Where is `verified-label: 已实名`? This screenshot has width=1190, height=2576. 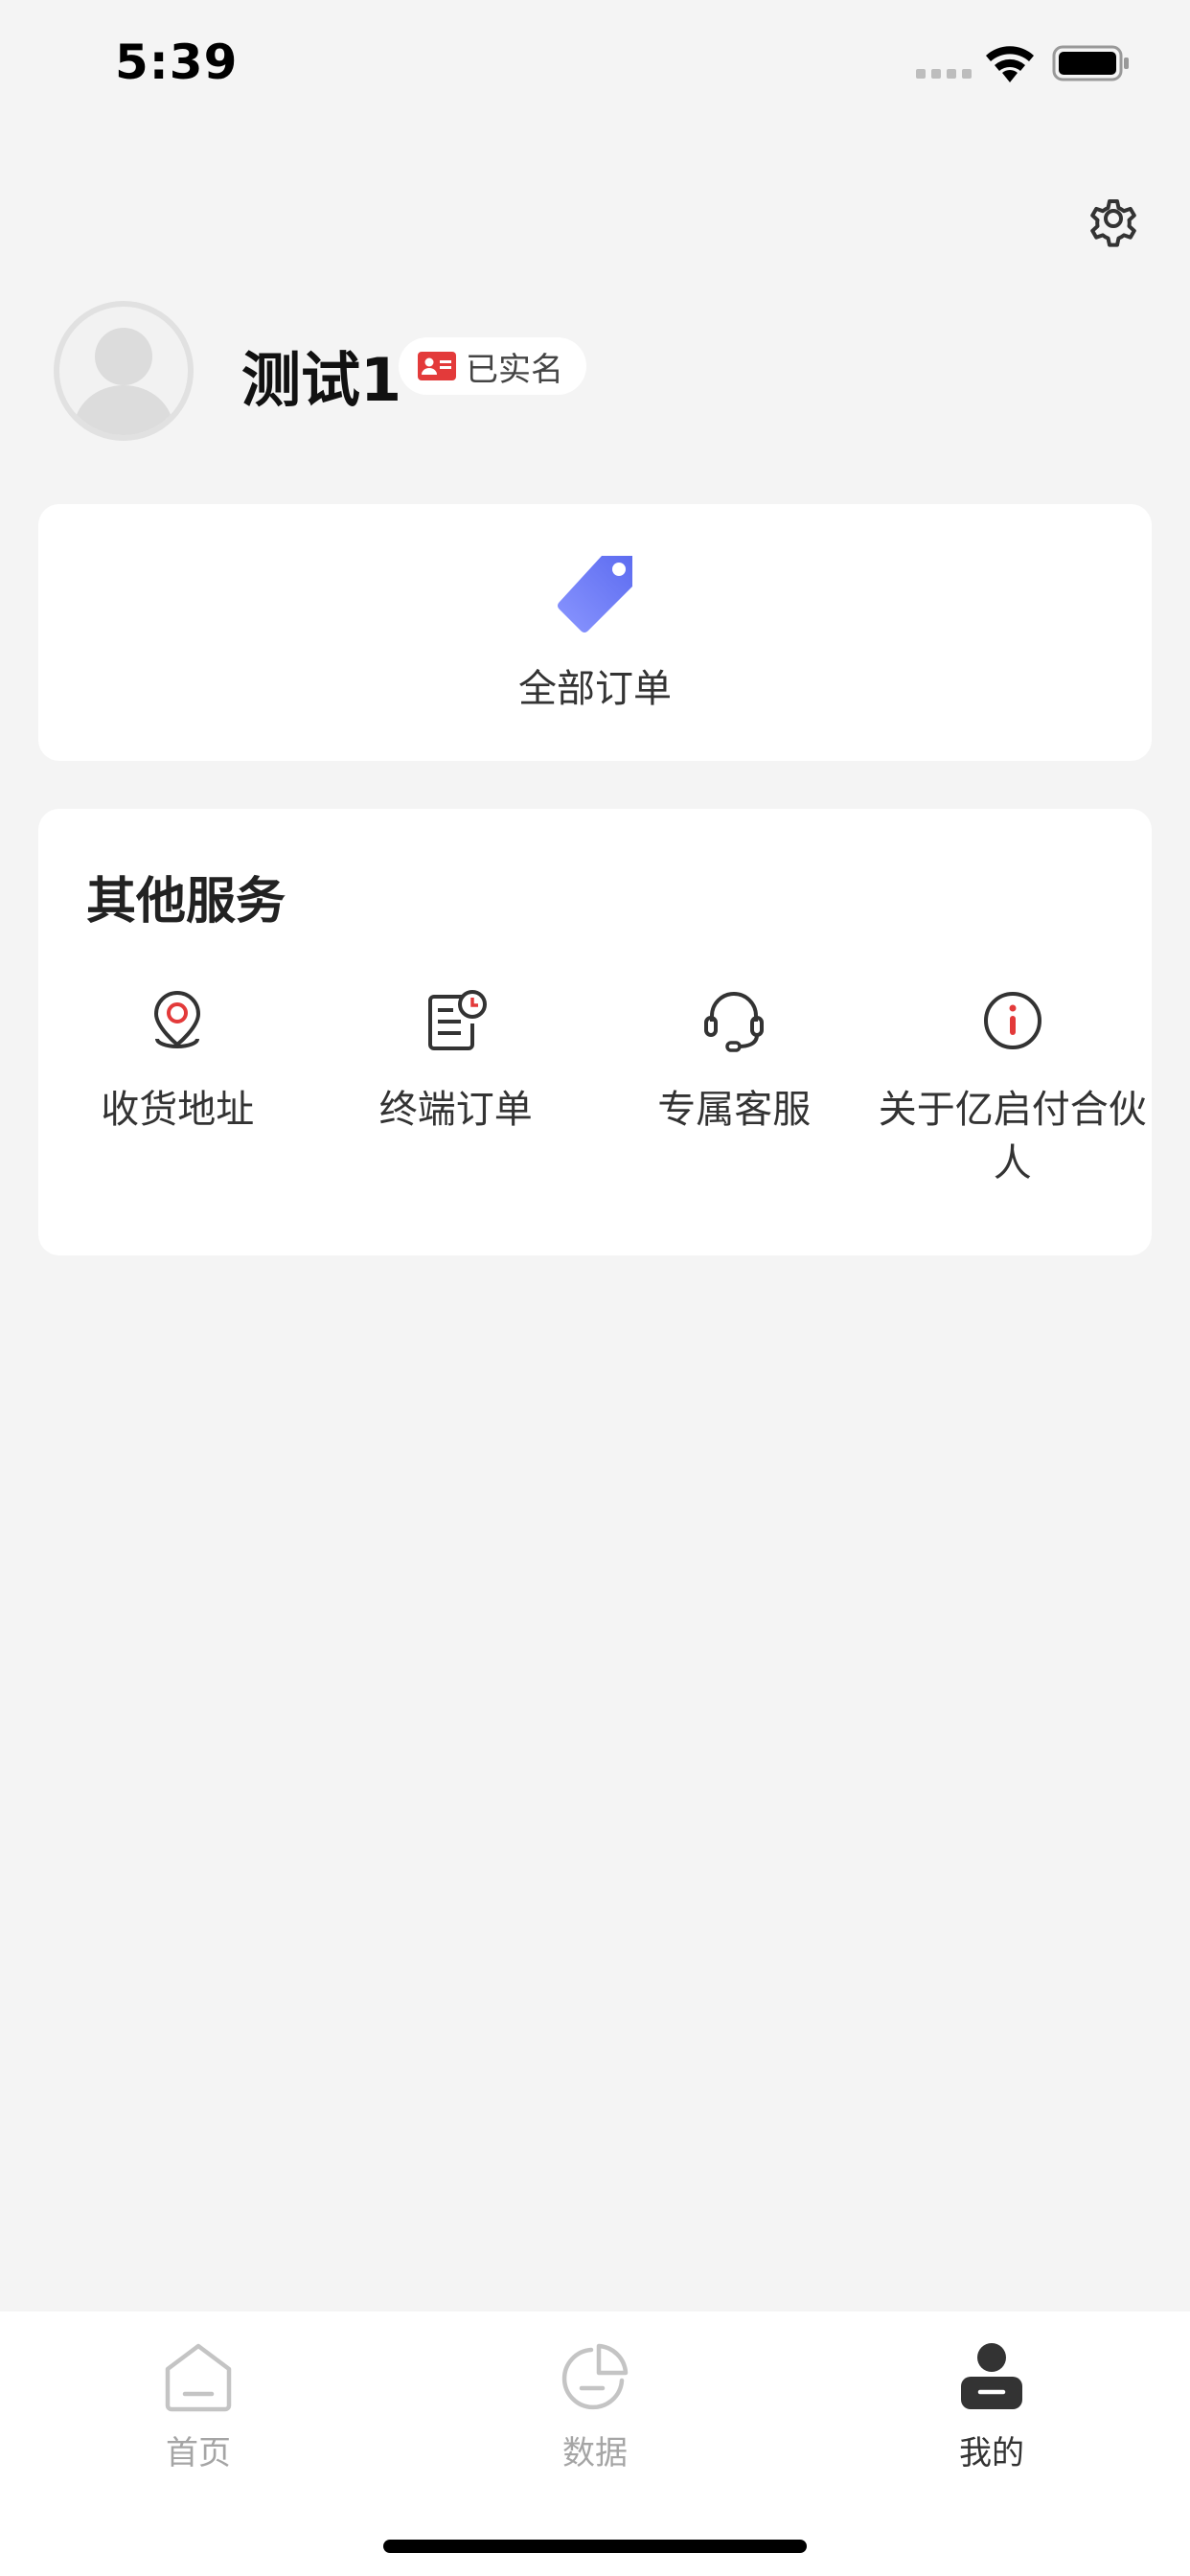 verified-label: 已实名 is located at coordinates (514, 369).